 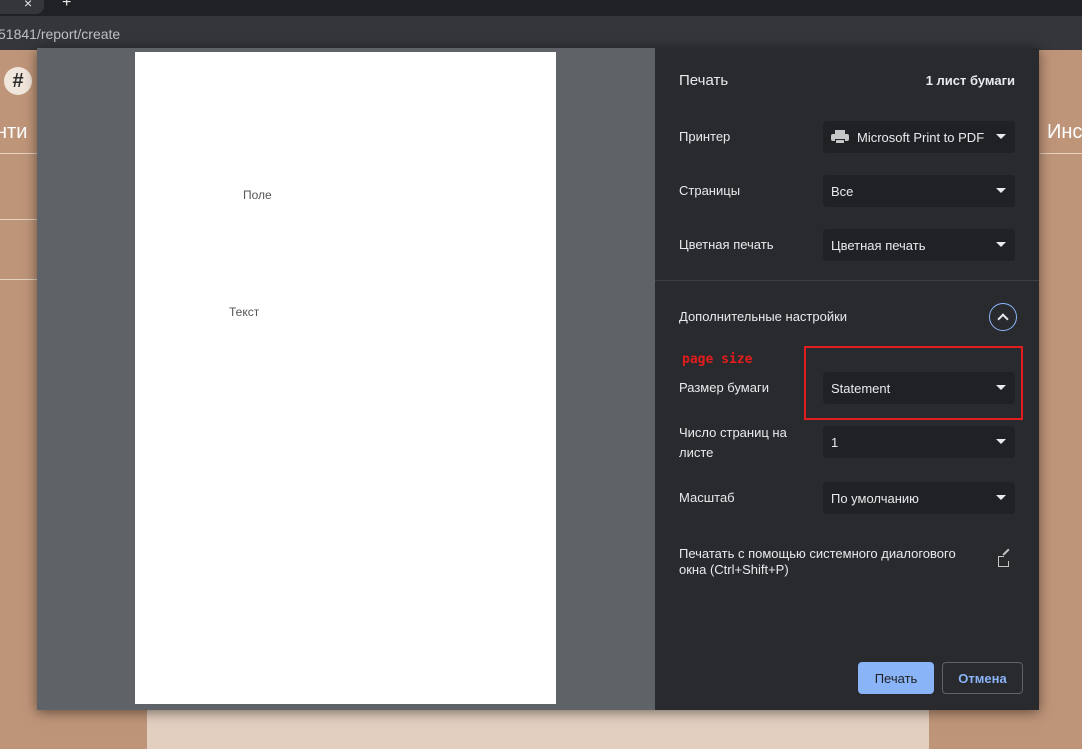 I want to click on cancel-button: Отмена, so click(x=982, y=678).